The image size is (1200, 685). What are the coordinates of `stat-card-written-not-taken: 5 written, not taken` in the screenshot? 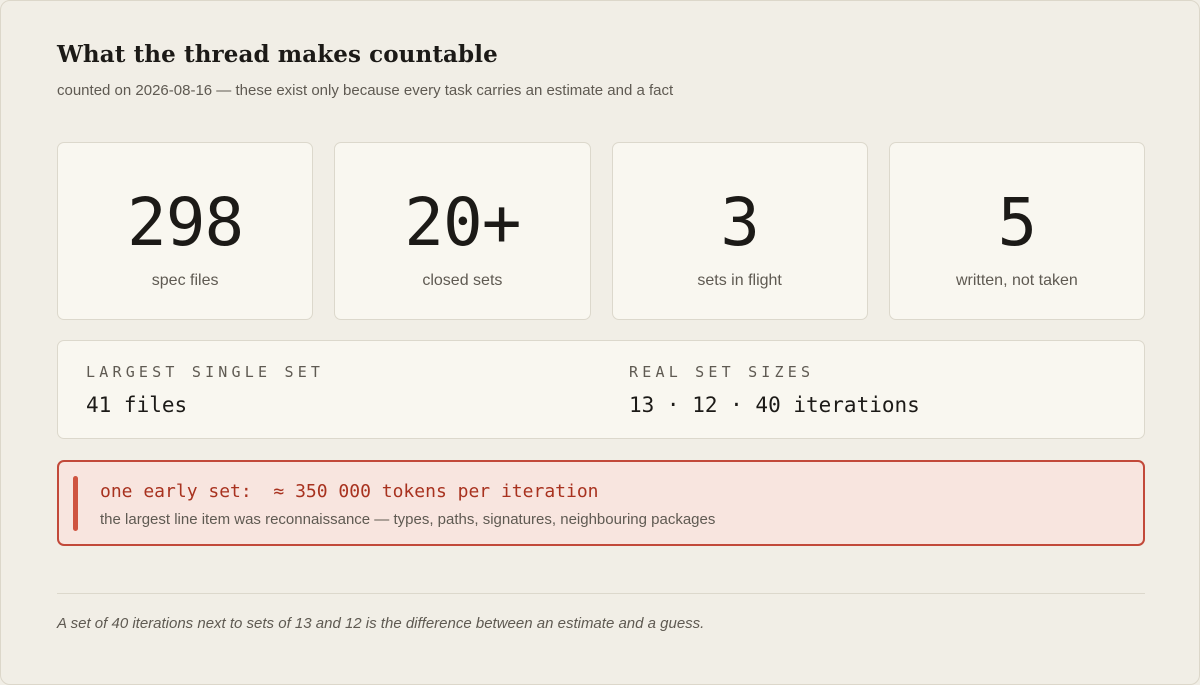 It's located at (1016, 231).